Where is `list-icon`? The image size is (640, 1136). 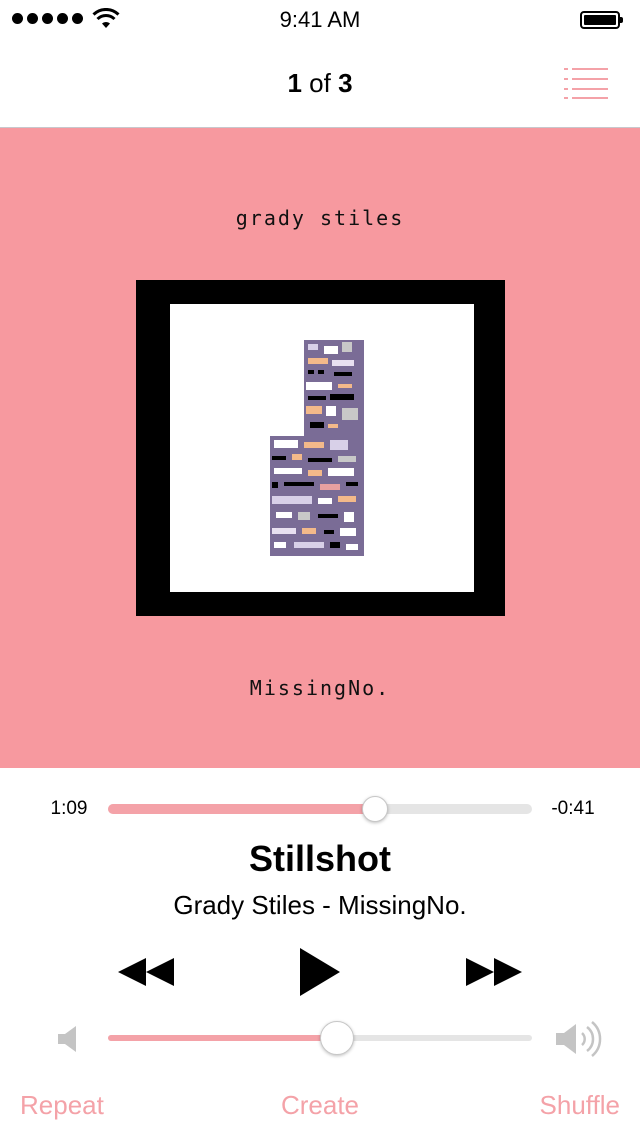
list-icon is located at coordinates (586, 83).